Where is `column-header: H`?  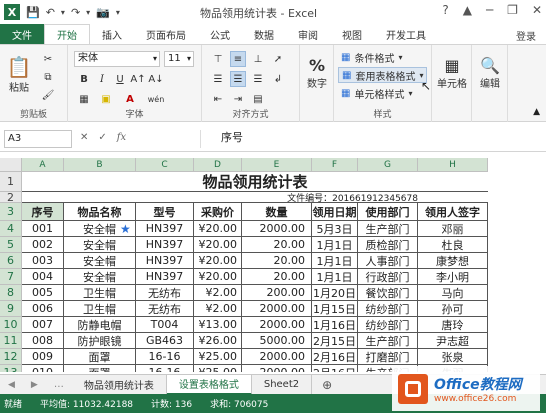 column-header: H is located at coordinates (453, 165).